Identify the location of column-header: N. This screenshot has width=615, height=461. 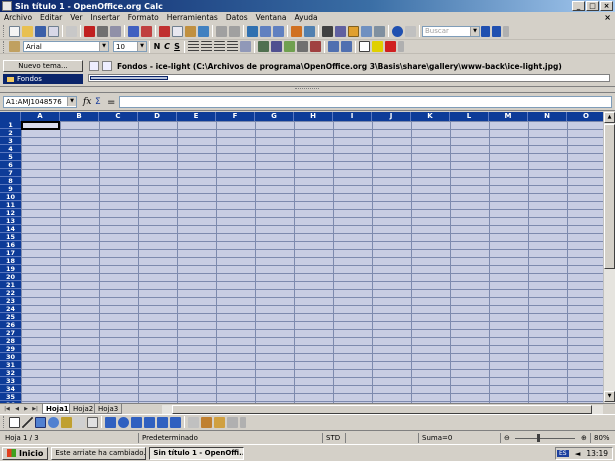
(547, 116).